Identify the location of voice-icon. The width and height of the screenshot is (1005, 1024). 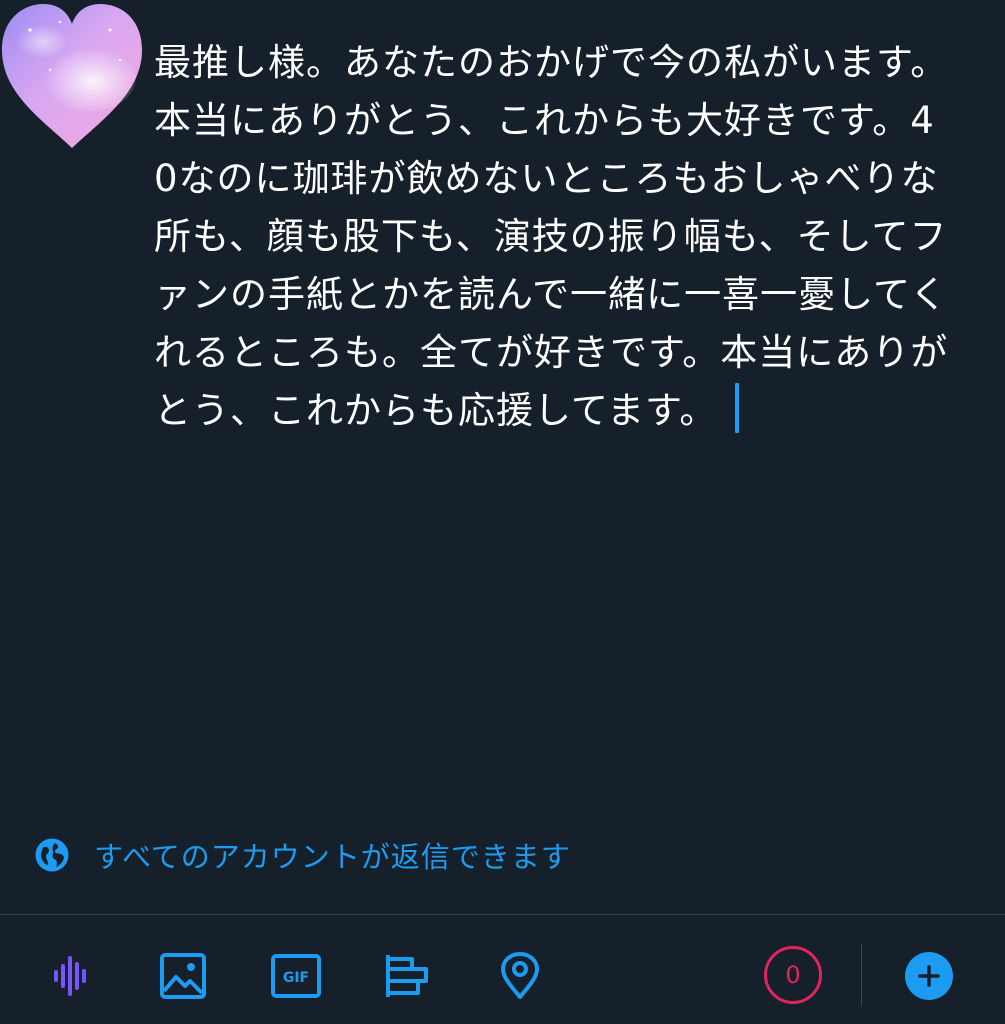
(70, 976).